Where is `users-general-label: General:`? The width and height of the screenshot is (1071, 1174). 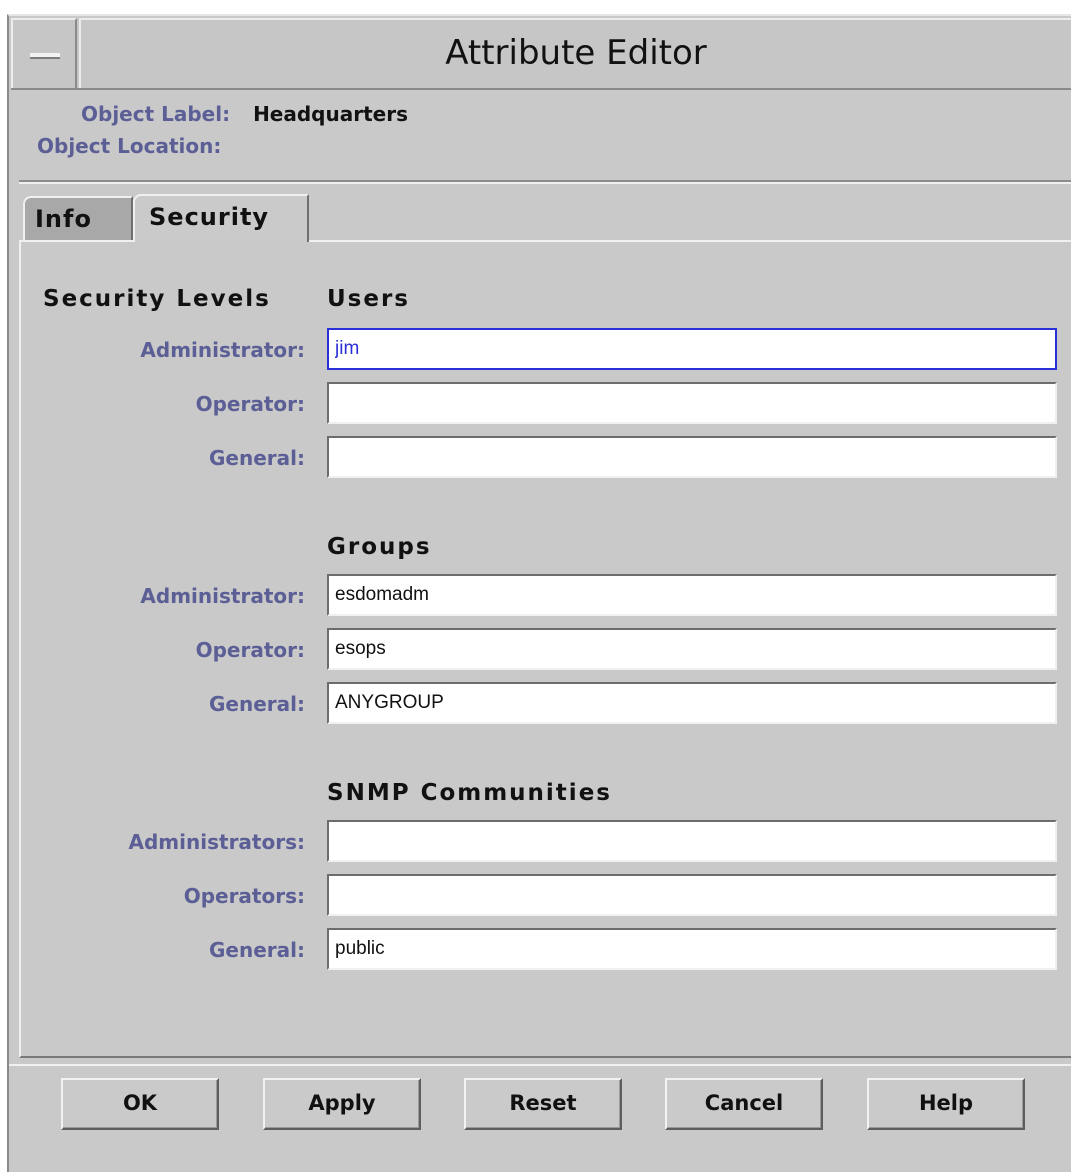 users-general-label: General: is located at coordinates (257, 458).